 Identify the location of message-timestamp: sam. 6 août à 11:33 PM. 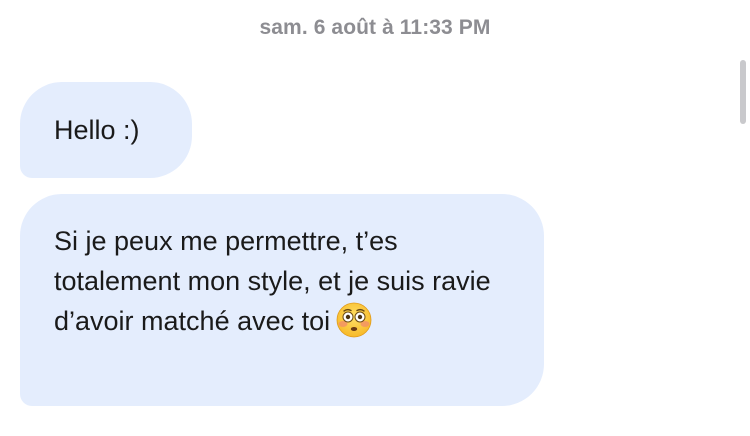
(375, 27).